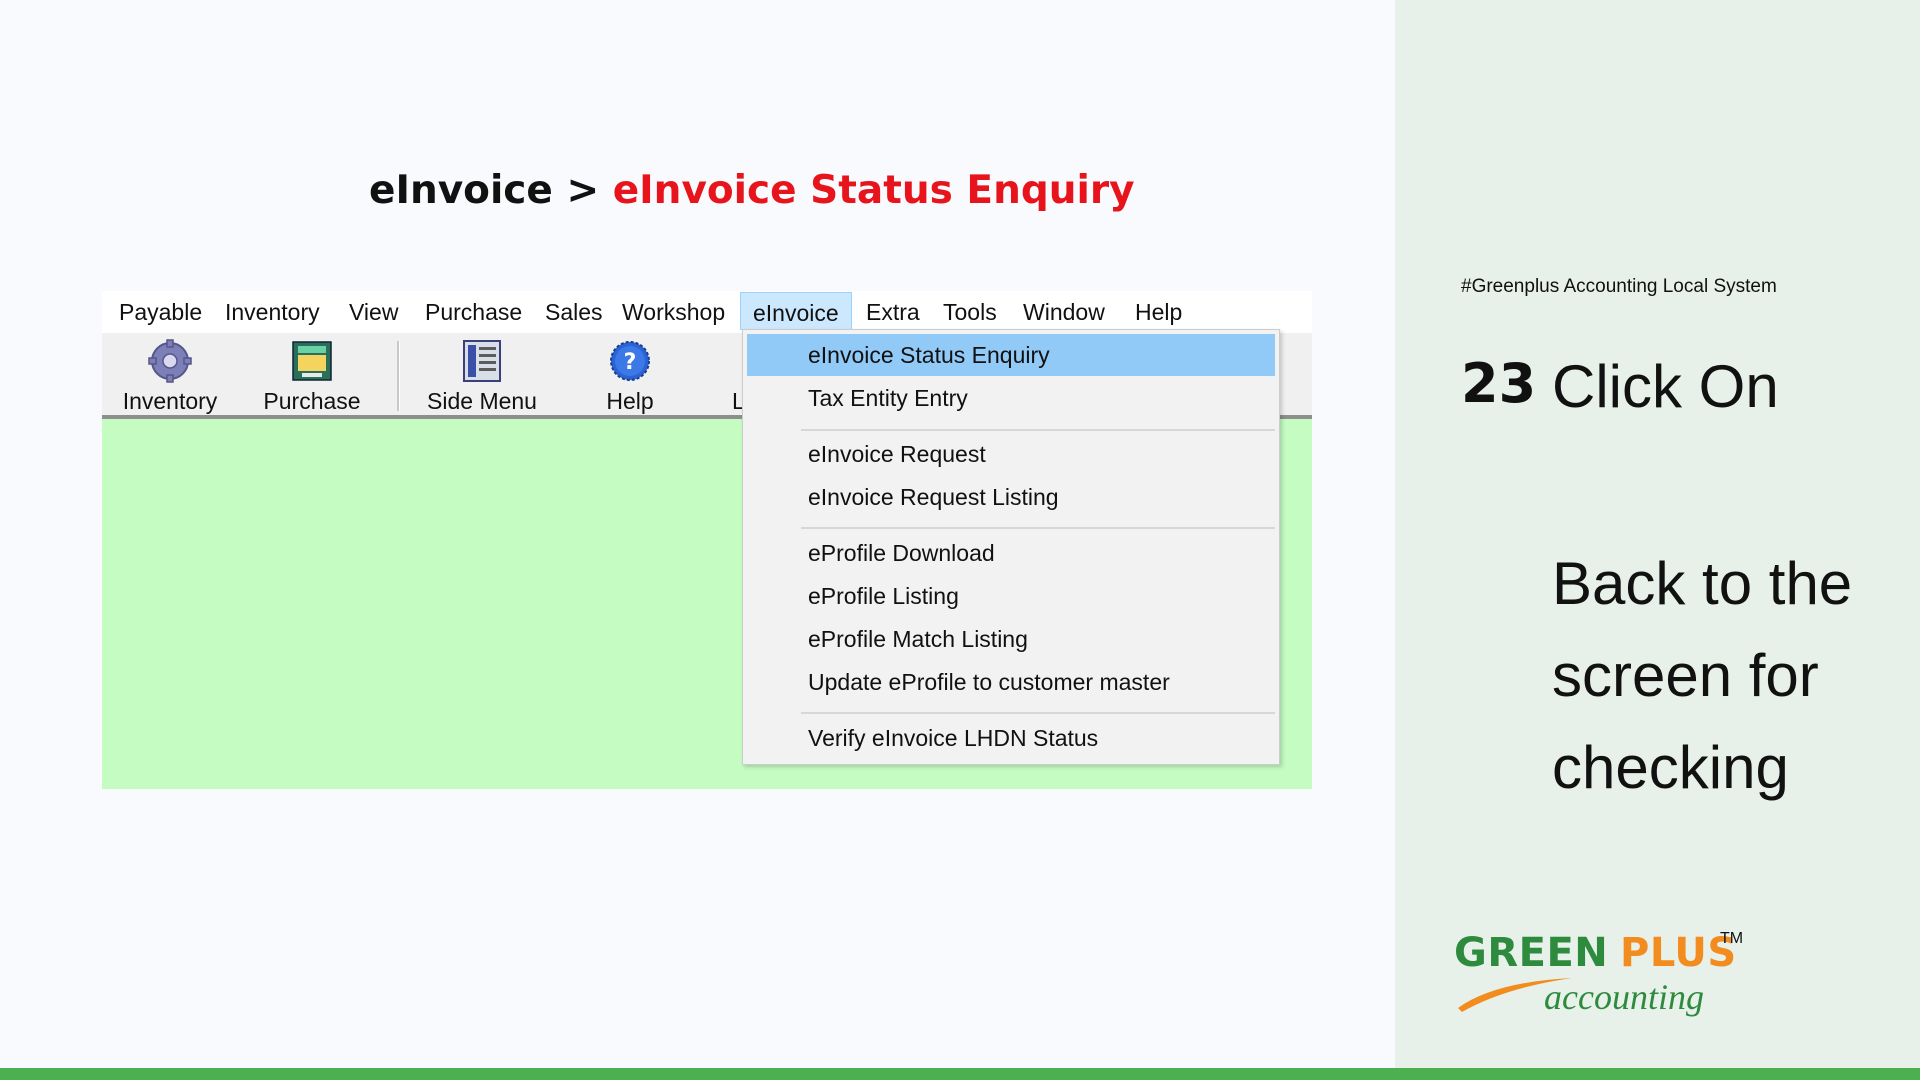 The width and height of the screenshot is (1920, 1080). I want to click on greenplus-logo: GREEN PLUS TM accounting, so click(1604, 980).